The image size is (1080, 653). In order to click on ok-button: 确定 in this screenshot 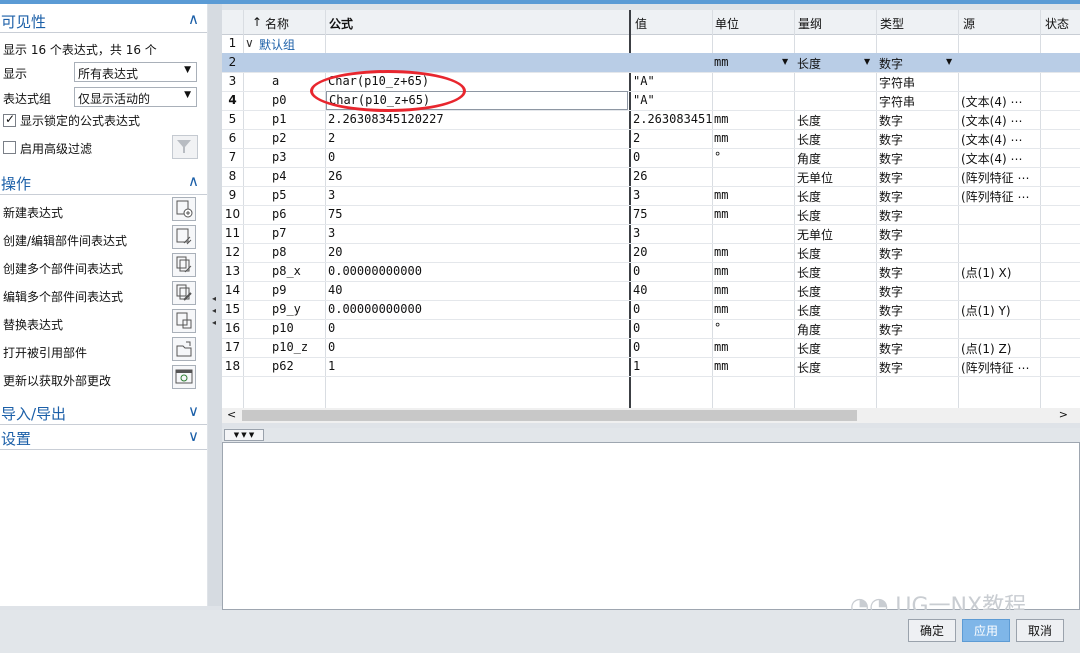, I will do `click(932, 630)`.